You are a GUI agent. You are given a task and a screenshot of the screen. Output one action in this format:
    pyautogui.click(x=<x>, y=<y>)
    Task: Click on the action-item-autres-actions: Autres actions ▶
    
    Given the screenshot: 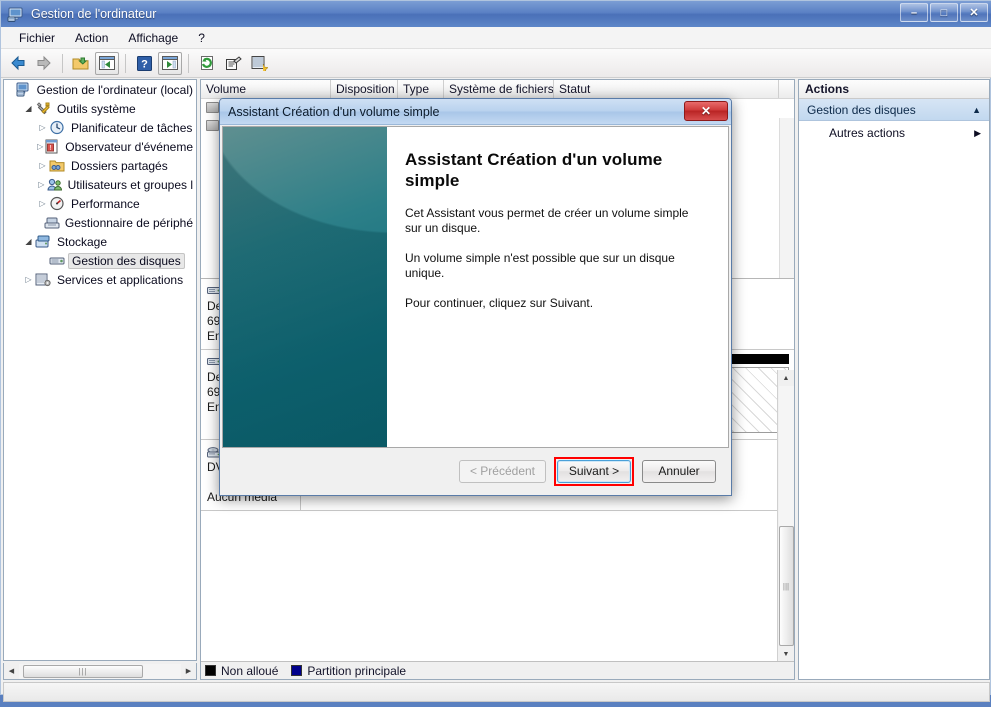 What is the action you would take?
    pyautogui.click(x=894, y=133)
    